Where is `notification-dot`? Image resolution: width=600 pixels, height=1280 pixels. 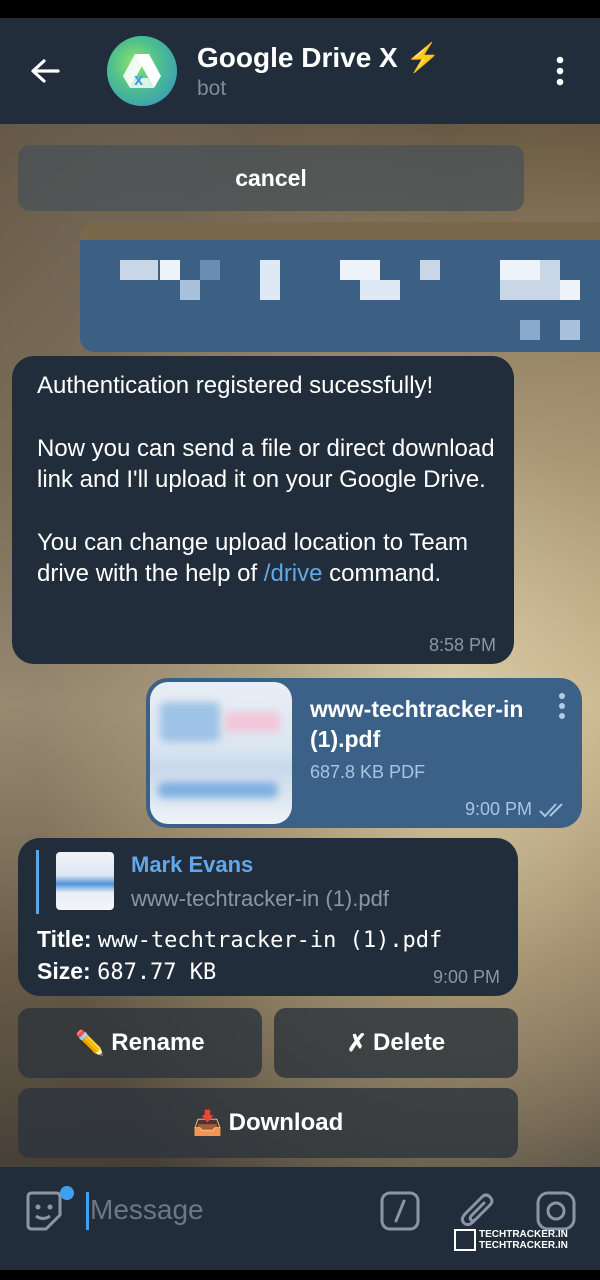 notification-dot is located at coordinates (67, 1193).